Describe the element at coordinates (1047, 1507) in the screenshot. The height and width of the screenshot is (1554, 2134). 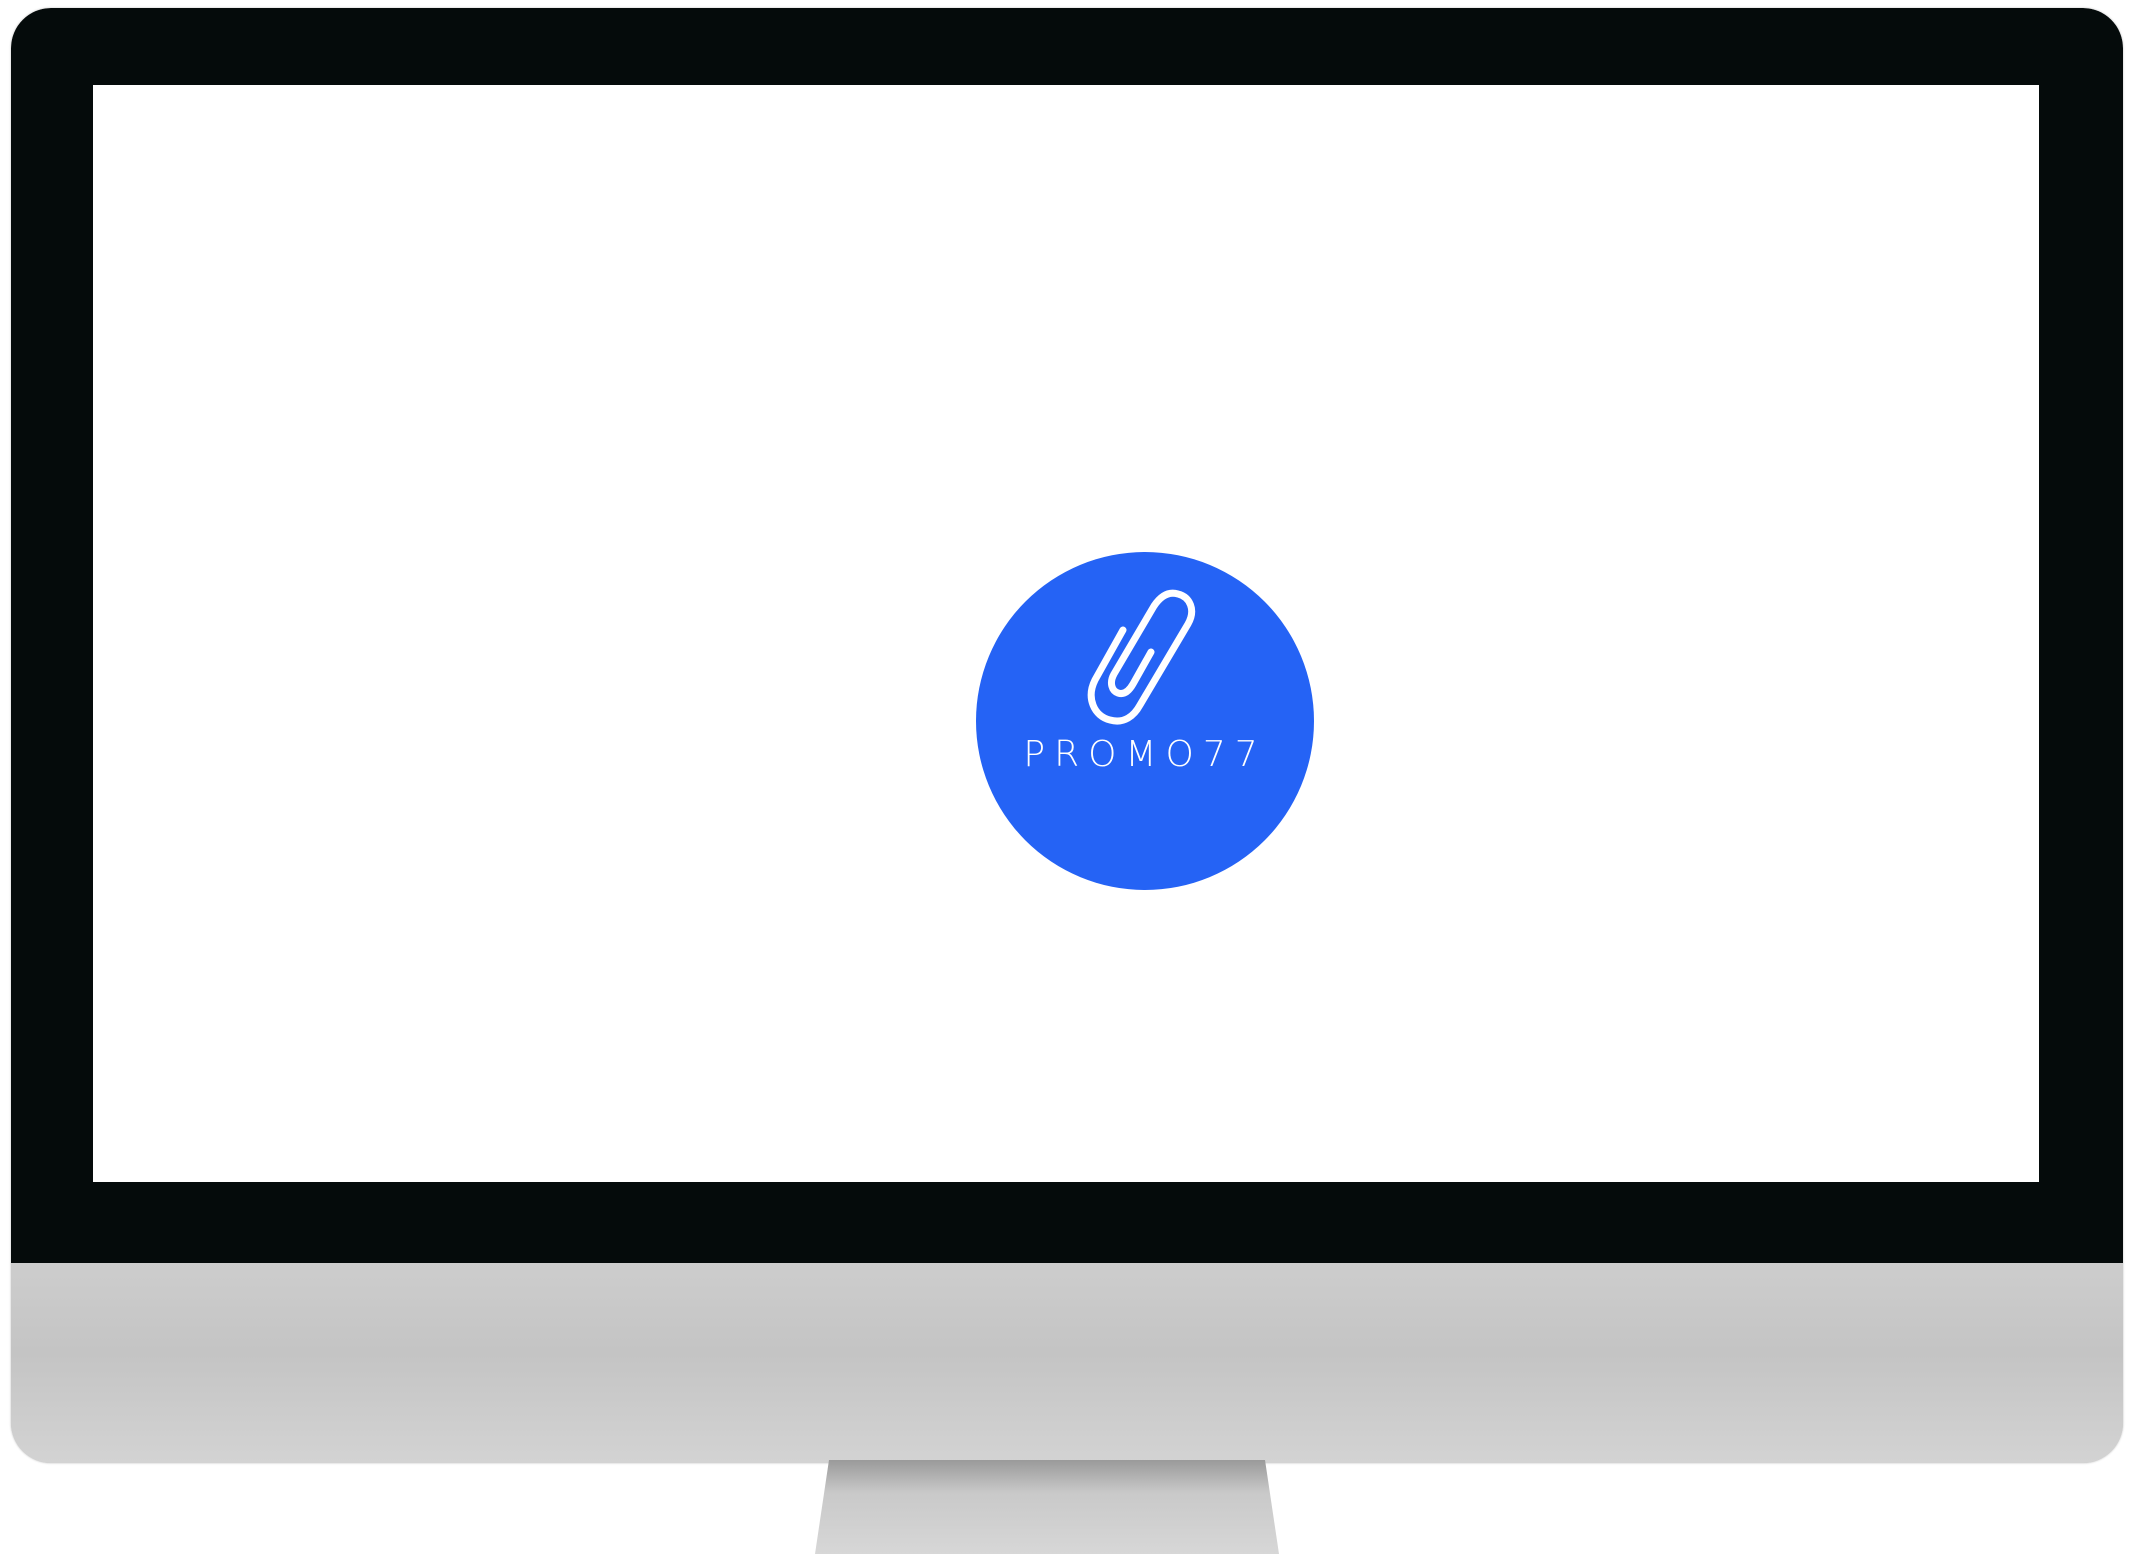
I see `monitor-stand` at that location.